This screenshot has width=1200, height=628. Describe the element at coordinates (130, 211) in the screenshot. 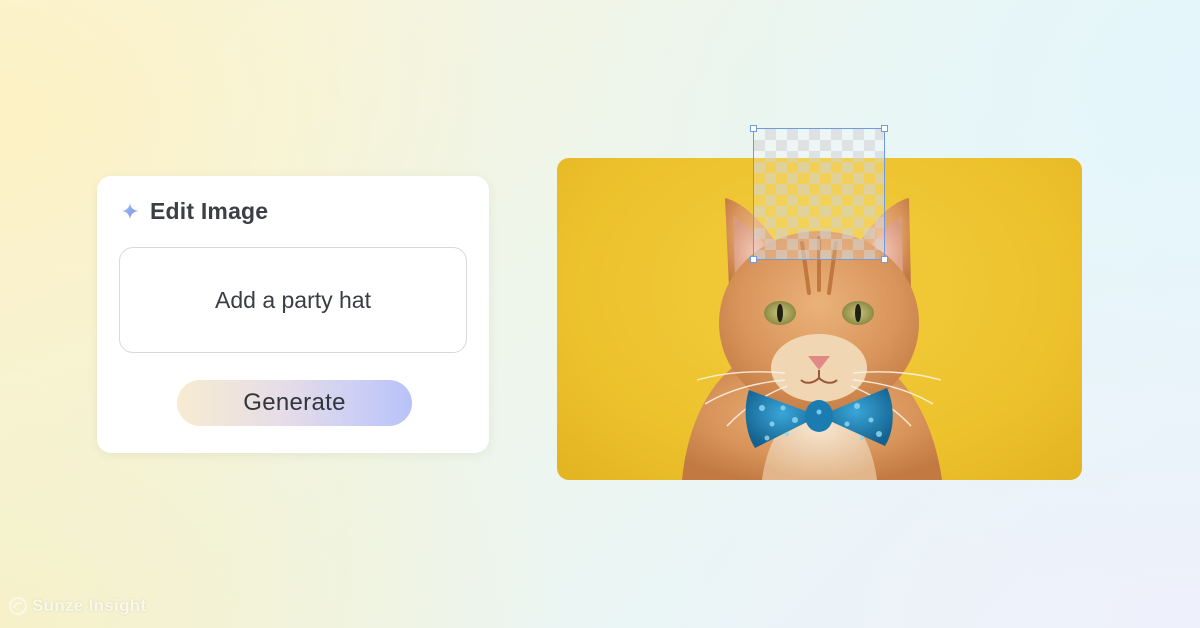

I see `sparkle-icon` at that location.